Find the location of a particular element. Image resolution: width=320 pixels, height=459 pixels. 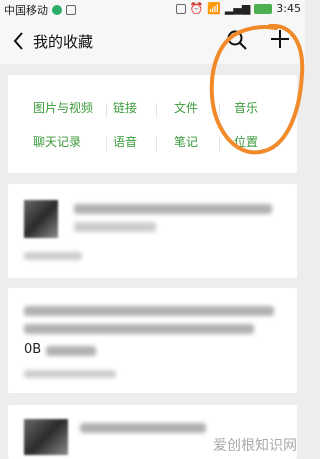

category-chat-history: 聊天记录 is located at coordinates (57, 141).